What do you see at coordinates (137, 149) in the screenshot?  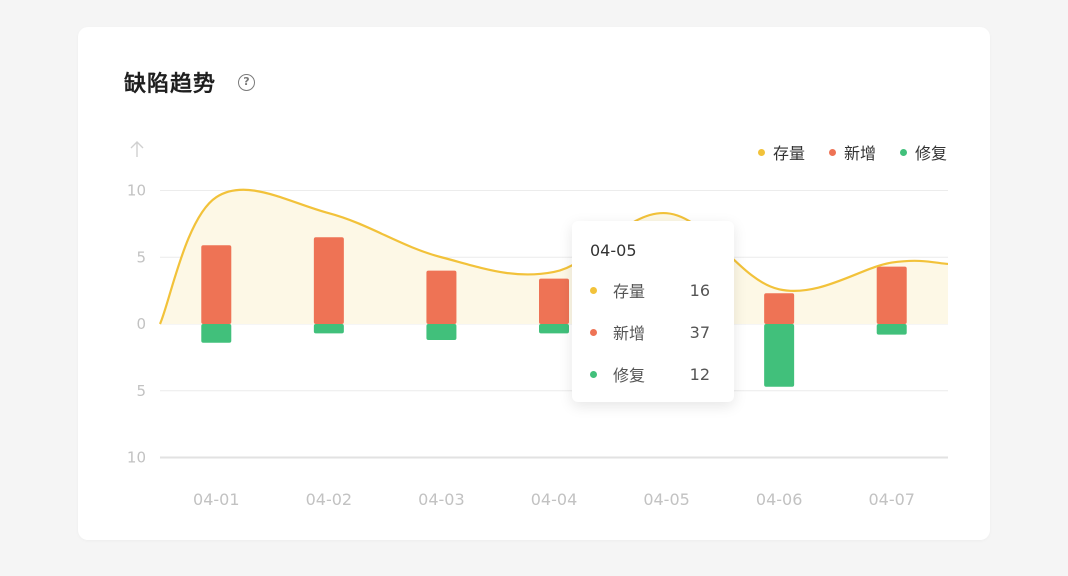 I see `arrow-up-icon` at bounding box center [137, 149].